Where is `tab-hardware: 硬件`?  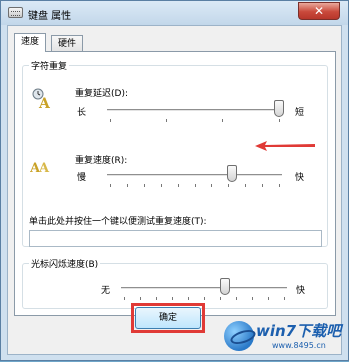
tab-hardware: 硬件 is located at coordinates (67, 43).